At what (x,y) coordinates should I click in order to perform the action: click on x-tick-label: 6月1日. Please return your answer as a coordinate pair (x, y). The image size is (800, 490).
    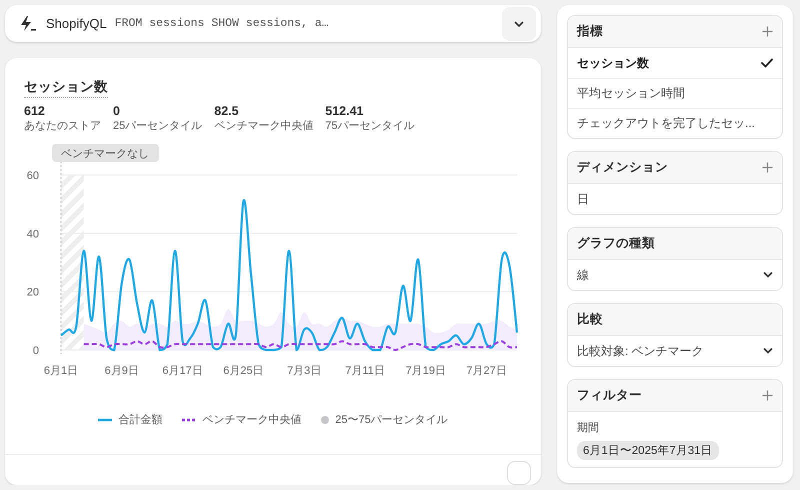
    Looking at the image, I should click on (61, 371).